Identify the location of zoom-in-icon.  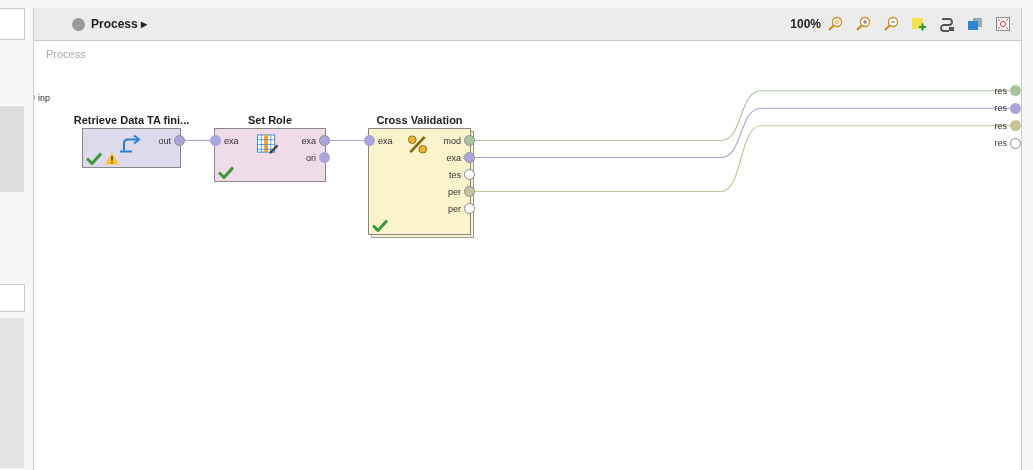
(863, 24).